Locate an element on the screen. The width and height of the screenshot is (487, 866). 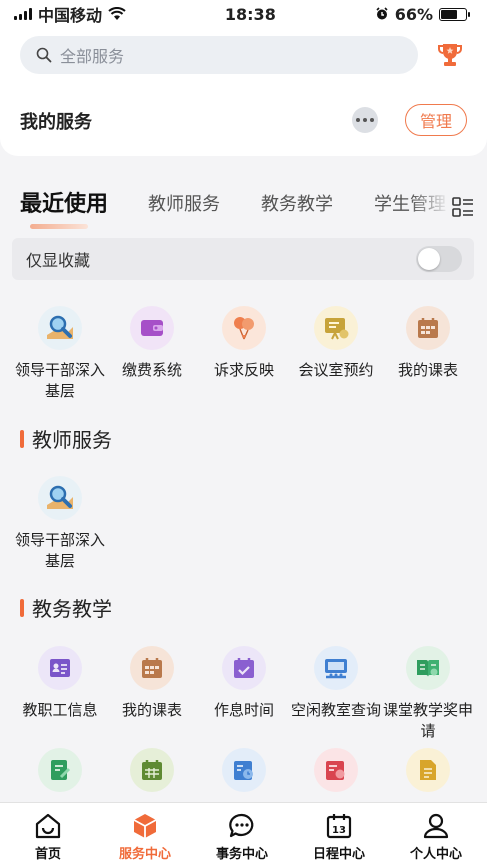
tab-teacher-services: 教师服务 is located at coordinates (184, 203).